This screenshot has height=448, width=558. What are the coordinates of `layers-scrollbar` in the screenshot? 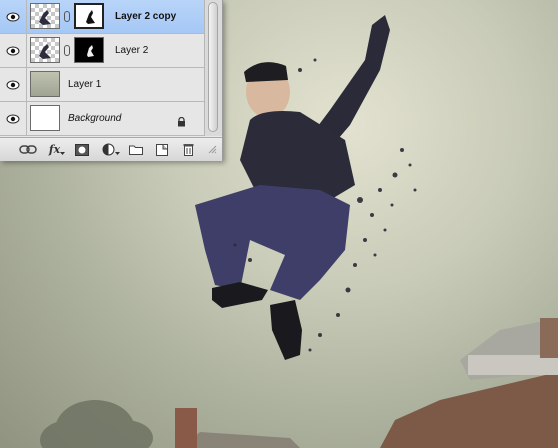 It's located at (213, 68).